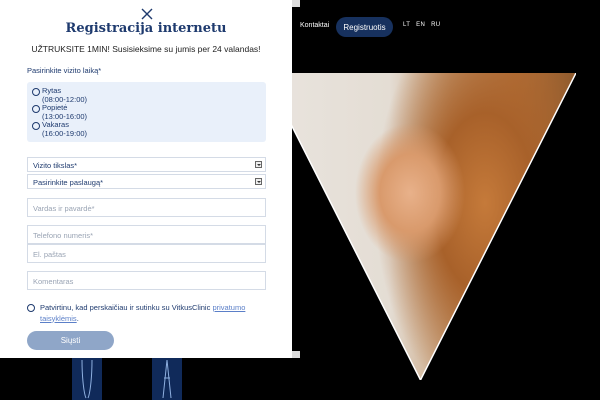  Describe the element at coordinates (147, 14) in the screenshot. I see `close-icon` at that location.